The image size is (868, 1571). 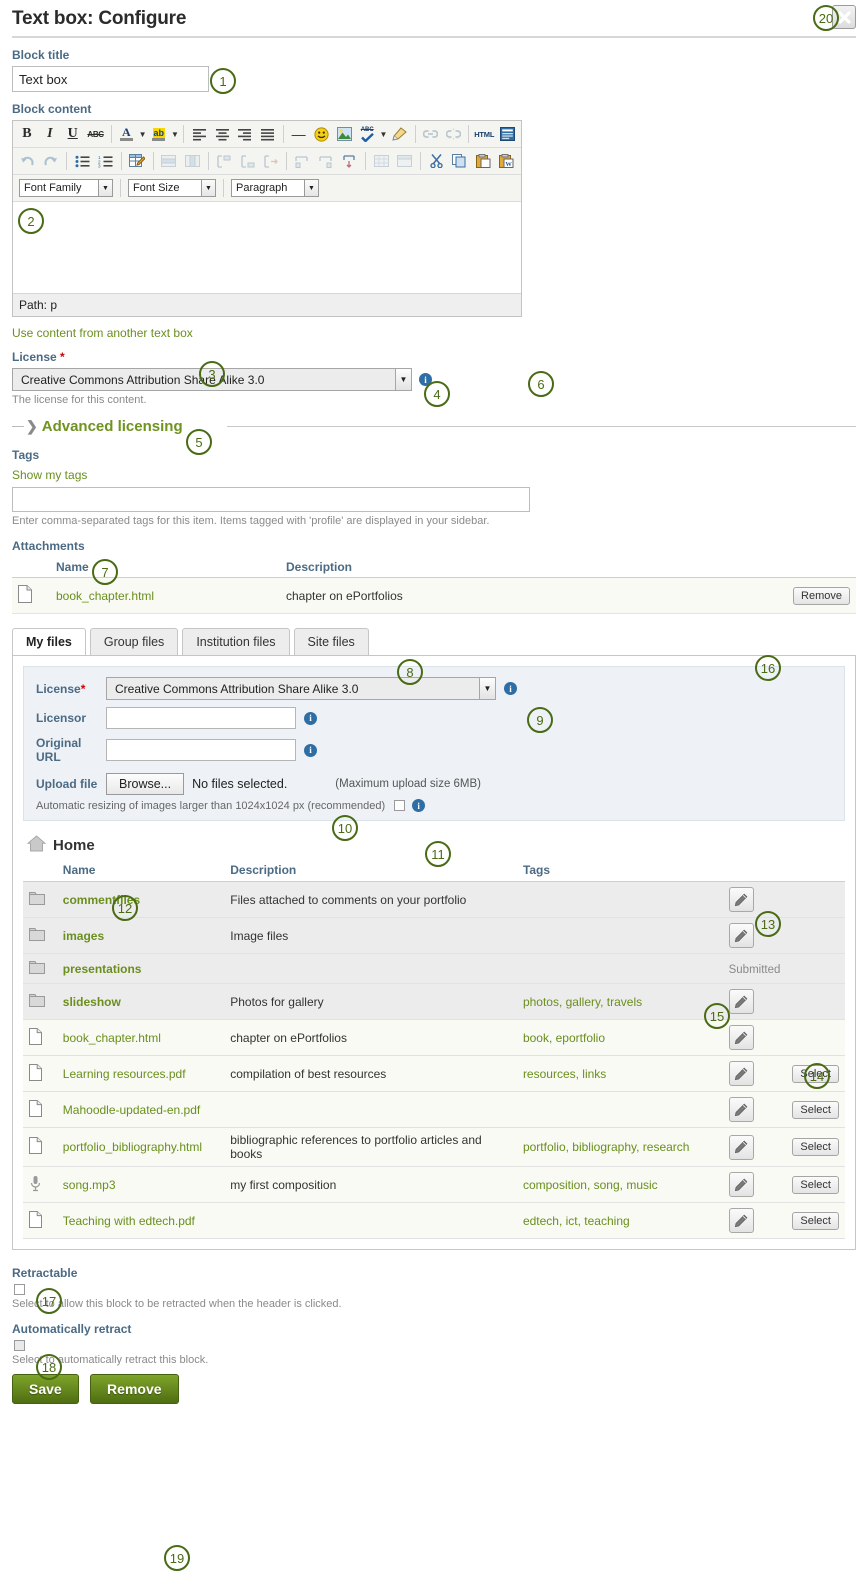 I want to click on undo-icon, so click(x=27, y=161).